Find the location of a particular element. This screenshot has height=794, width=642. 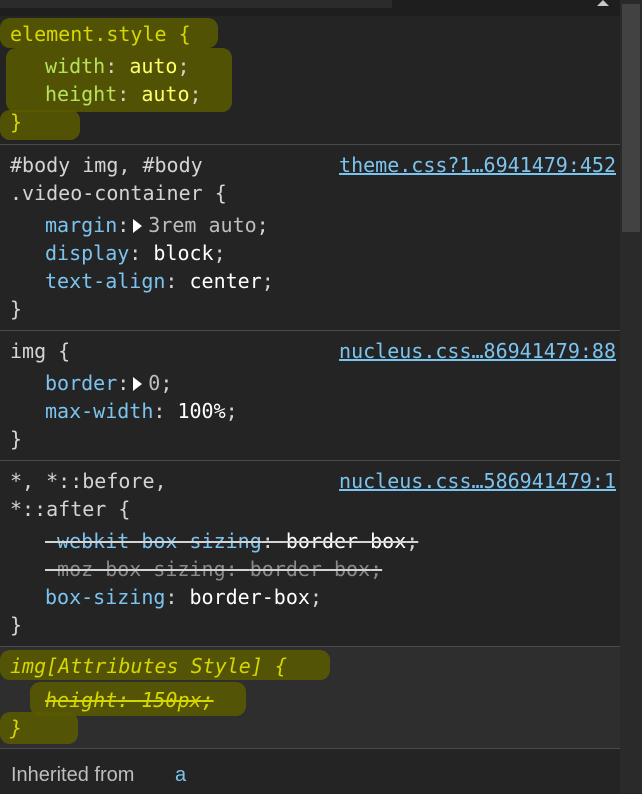

rule-selector-continued: *::after { is located at coordinates (70, 509).